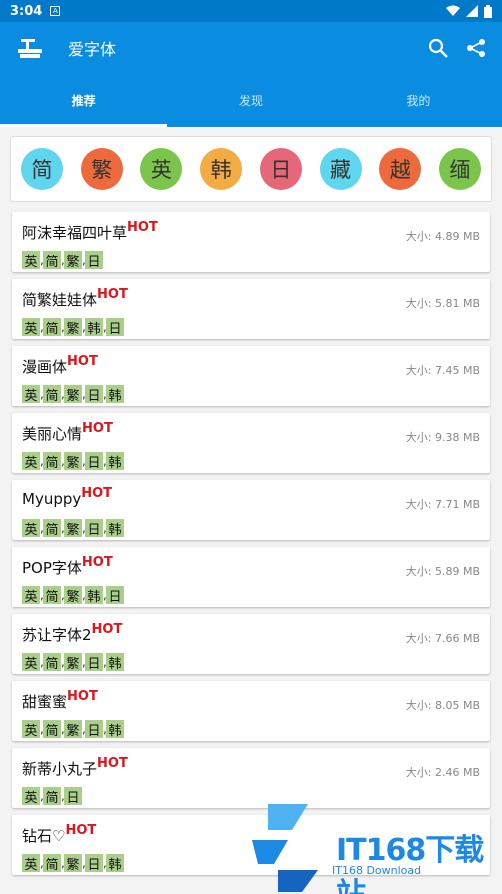 This screenshot has width=502, height=894. I want to click on font-size-text: 大小: 4.89 MB, so click(443, 236).